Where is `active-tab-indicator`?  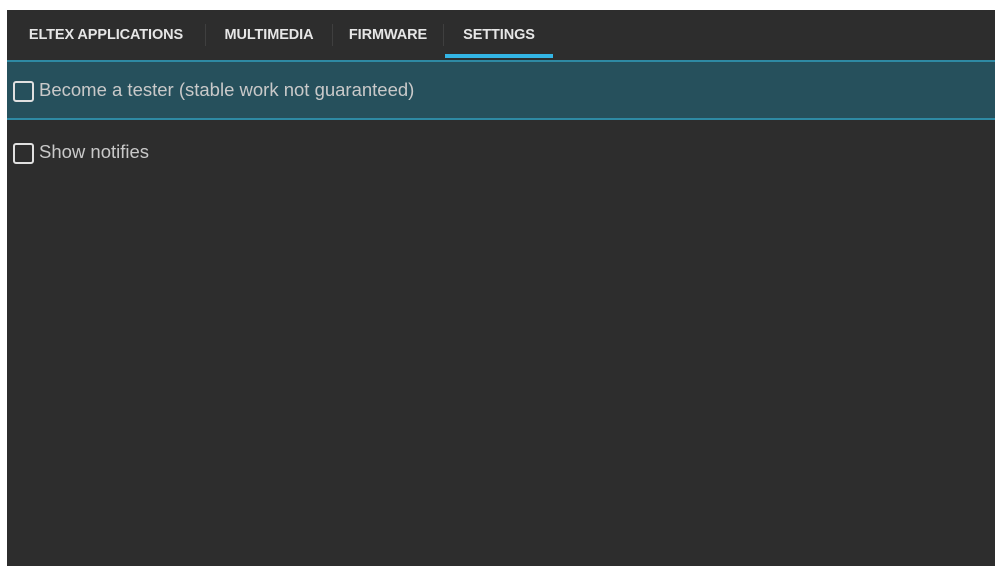 active-tab-indicator is located at coordinates (499, 56).